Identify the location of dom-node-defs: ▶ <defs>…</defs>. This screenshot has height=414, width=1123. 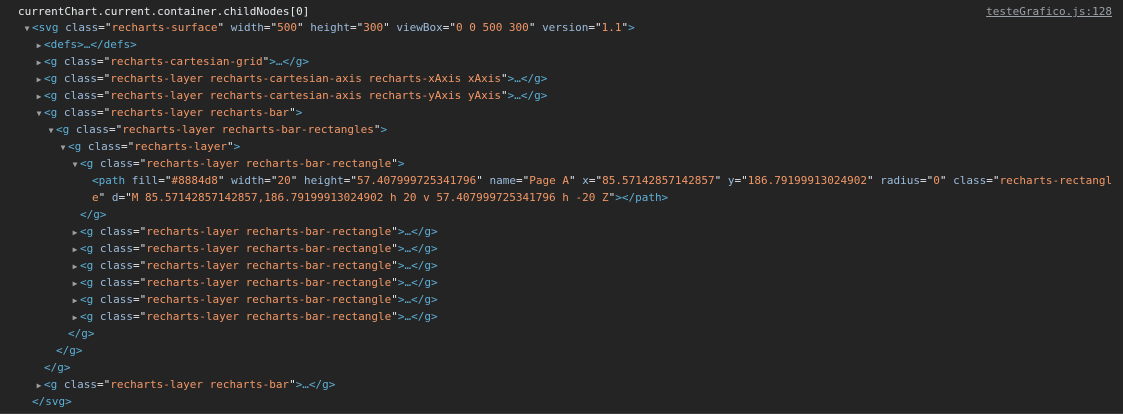
(85, 44).